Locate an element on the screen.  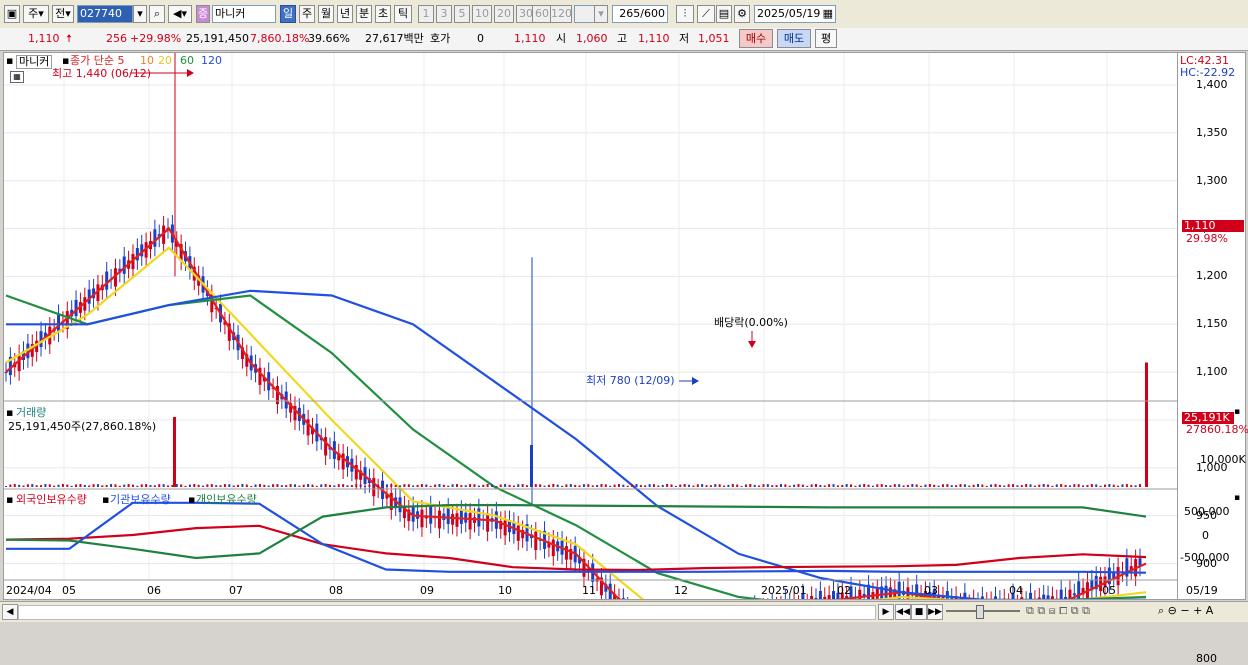
x-label-08: 08 is located at coordinates (336, 591).